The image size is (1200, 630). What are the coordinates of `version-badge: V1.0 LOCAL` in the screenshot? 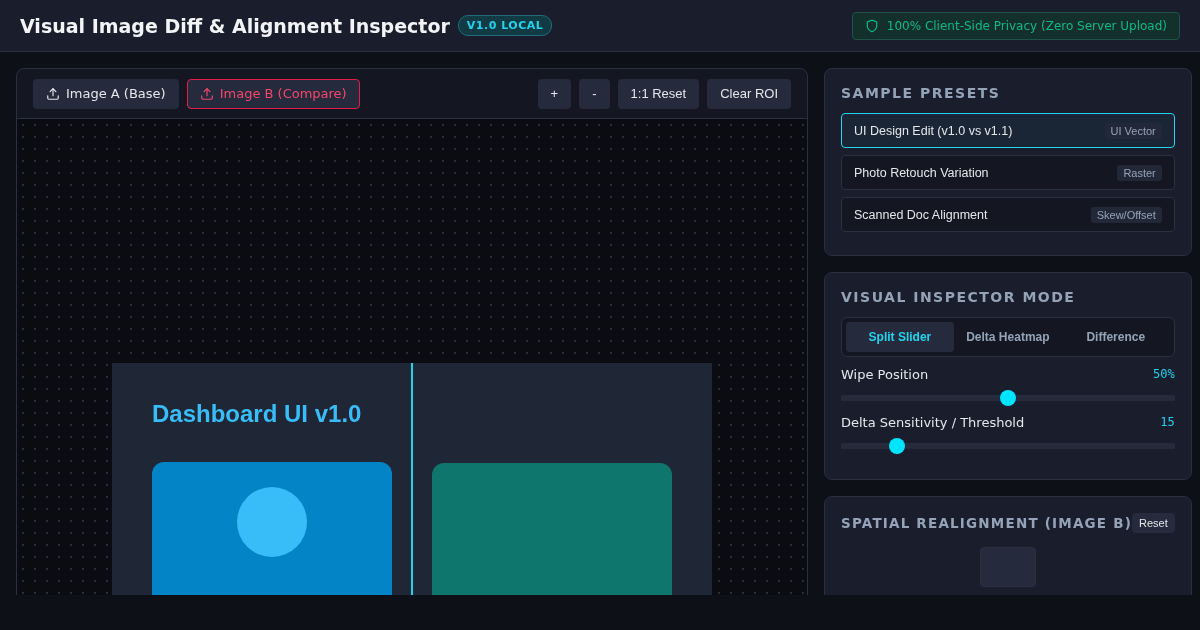 It's located at (505, 25).